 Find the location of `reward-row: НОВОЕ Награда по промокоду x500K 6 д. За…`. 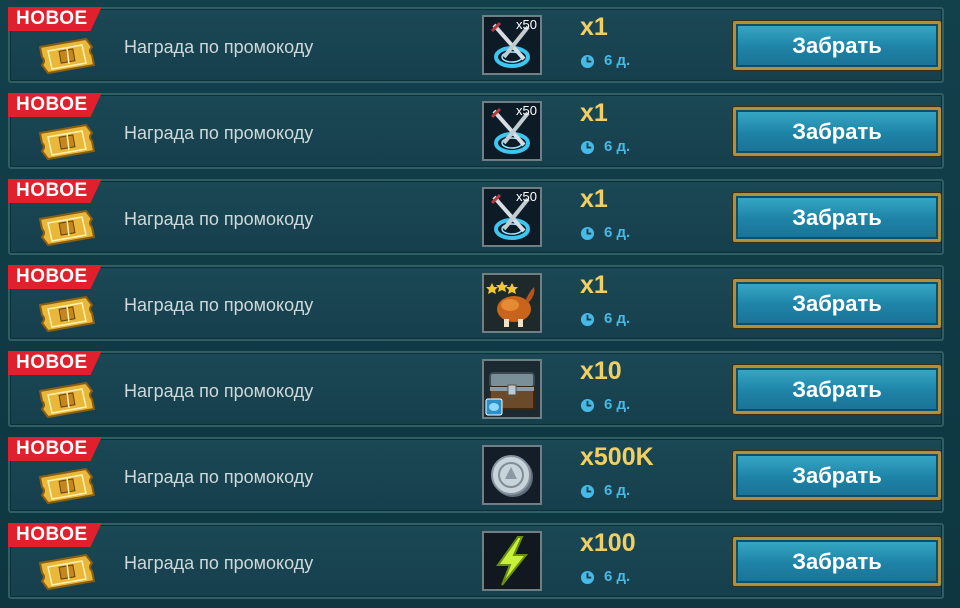

reward-row: НОВОЕ Награда по промокоду x500K 6 д. За… is located at coordinates (476, 475).